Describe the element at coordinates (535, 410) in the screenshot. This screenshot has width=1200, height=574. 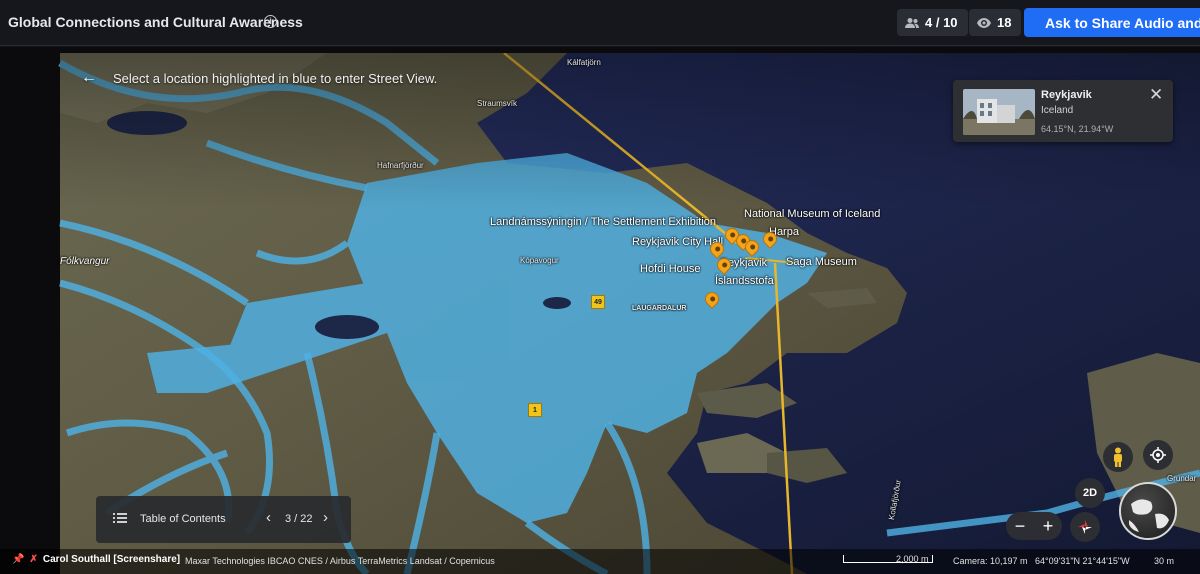
I see `road-shield-1: 1` at that location.